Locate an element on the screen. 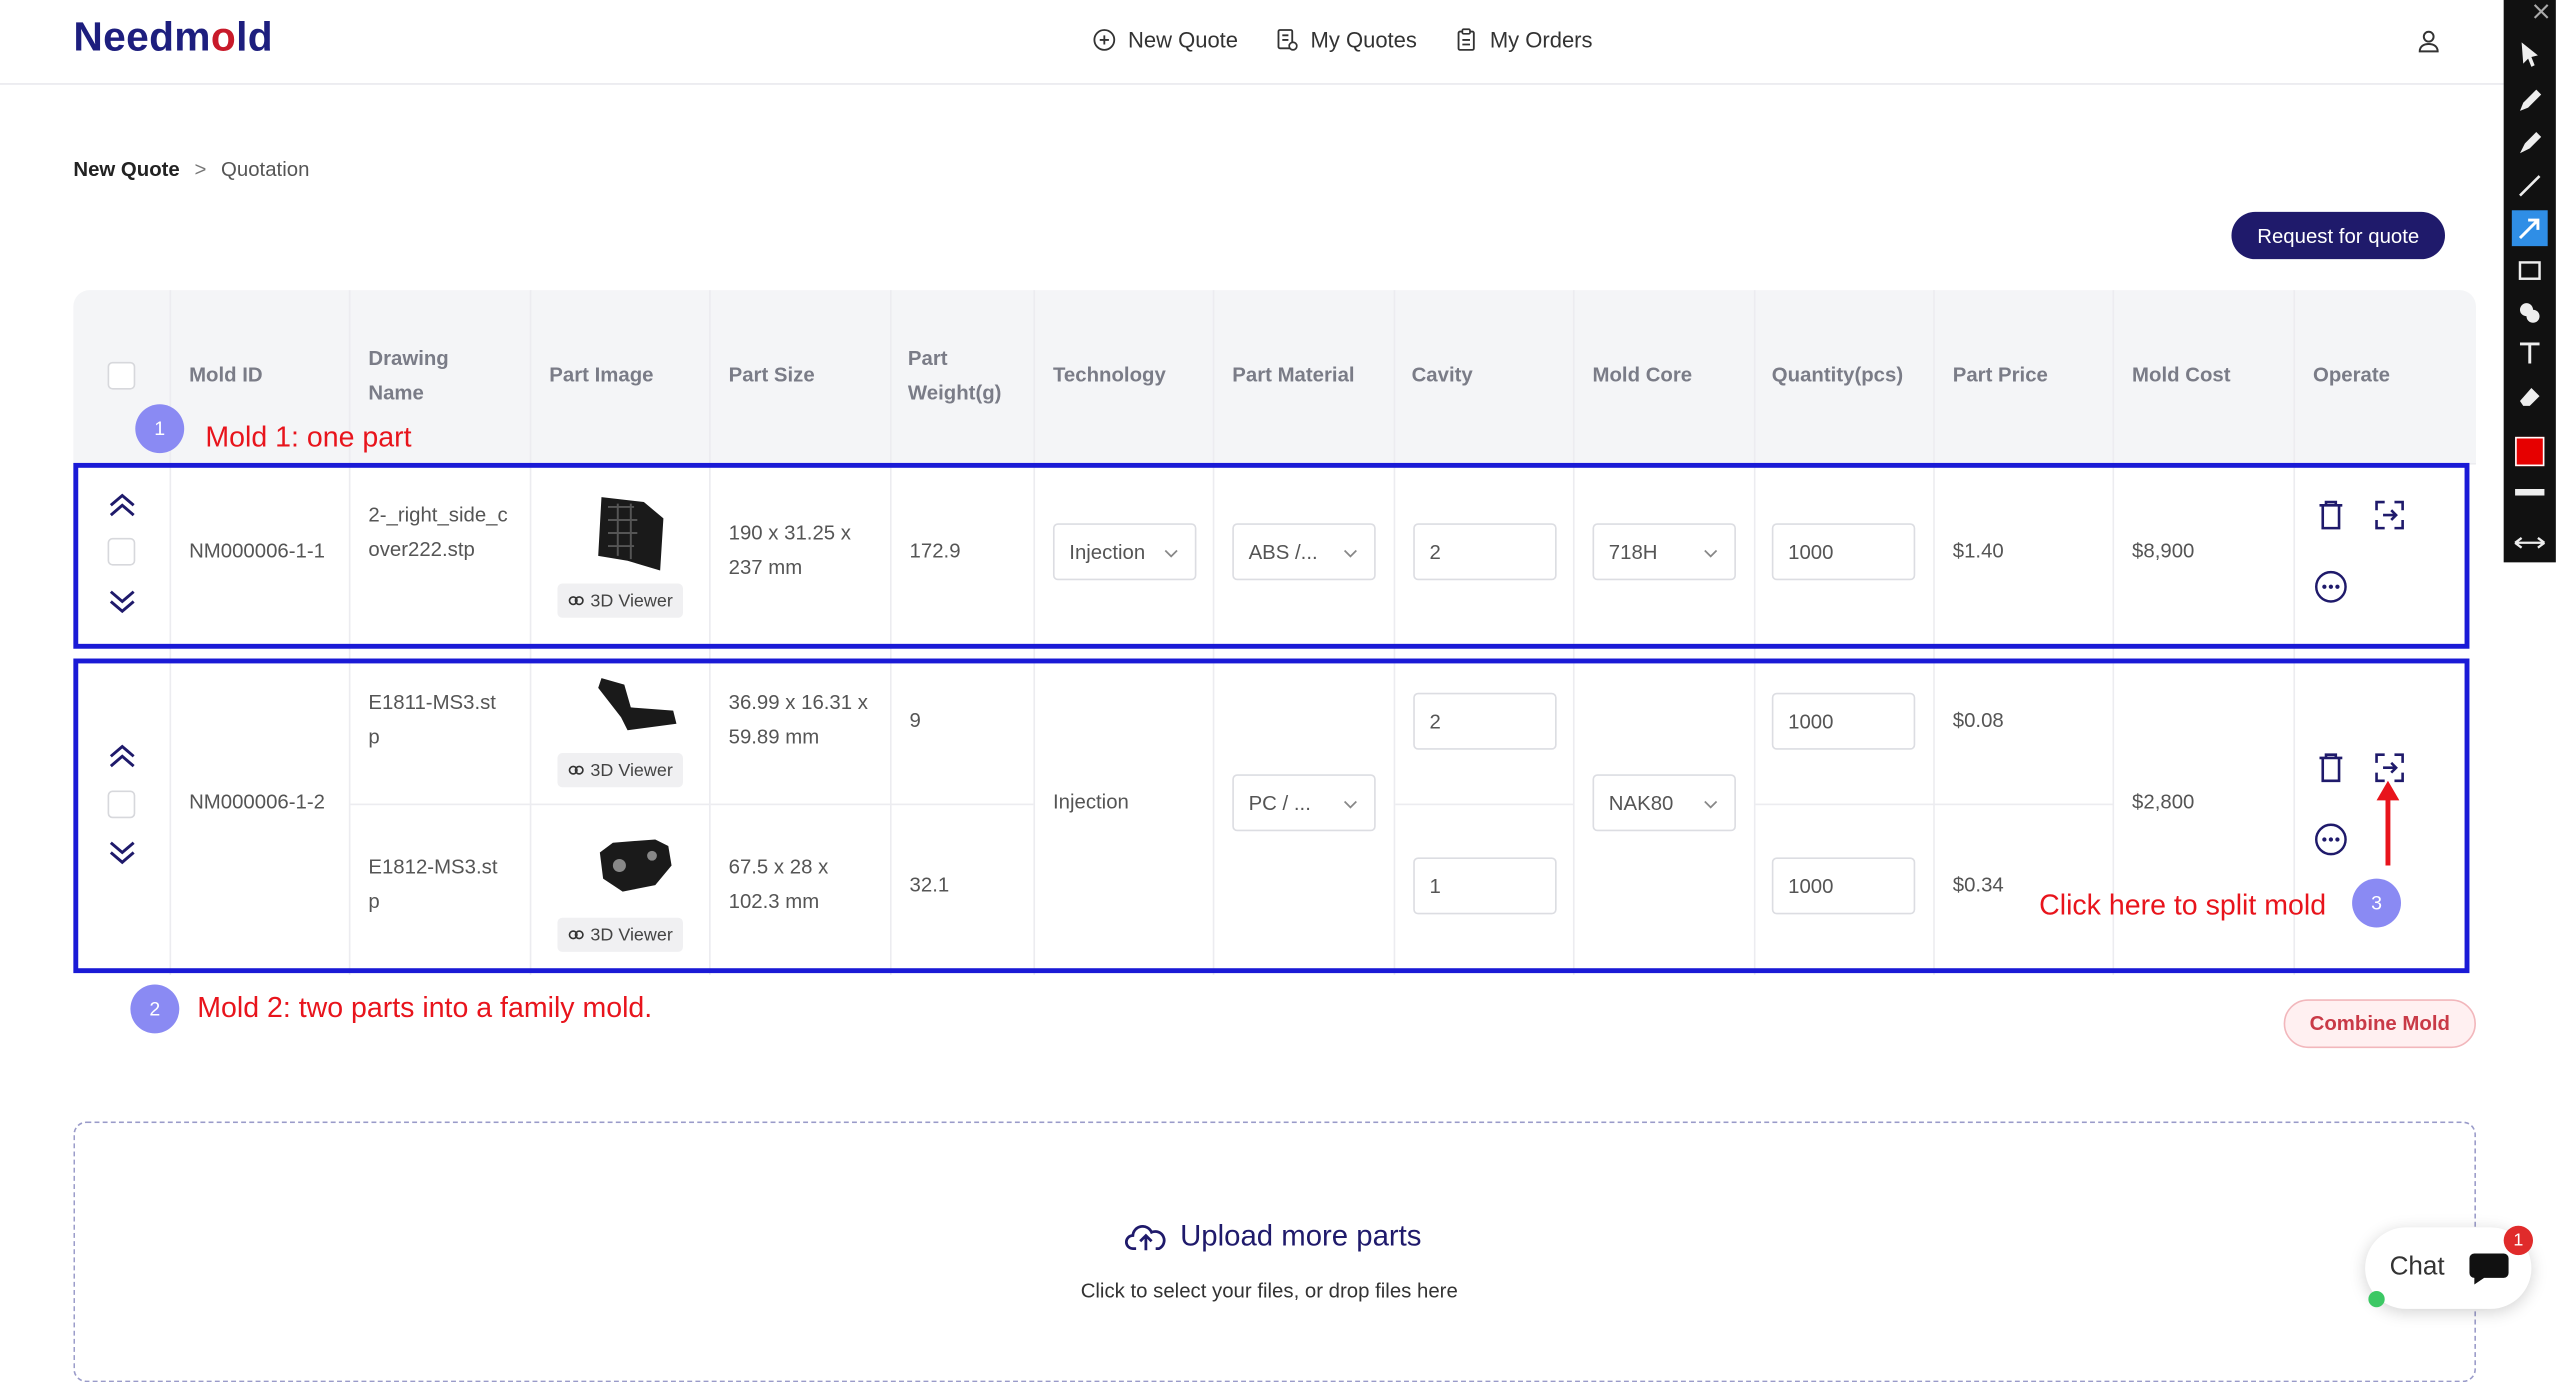 This screenshot has width=2556, height=1382. col-cavity: Cavity is located at coordinates (1442, 375).